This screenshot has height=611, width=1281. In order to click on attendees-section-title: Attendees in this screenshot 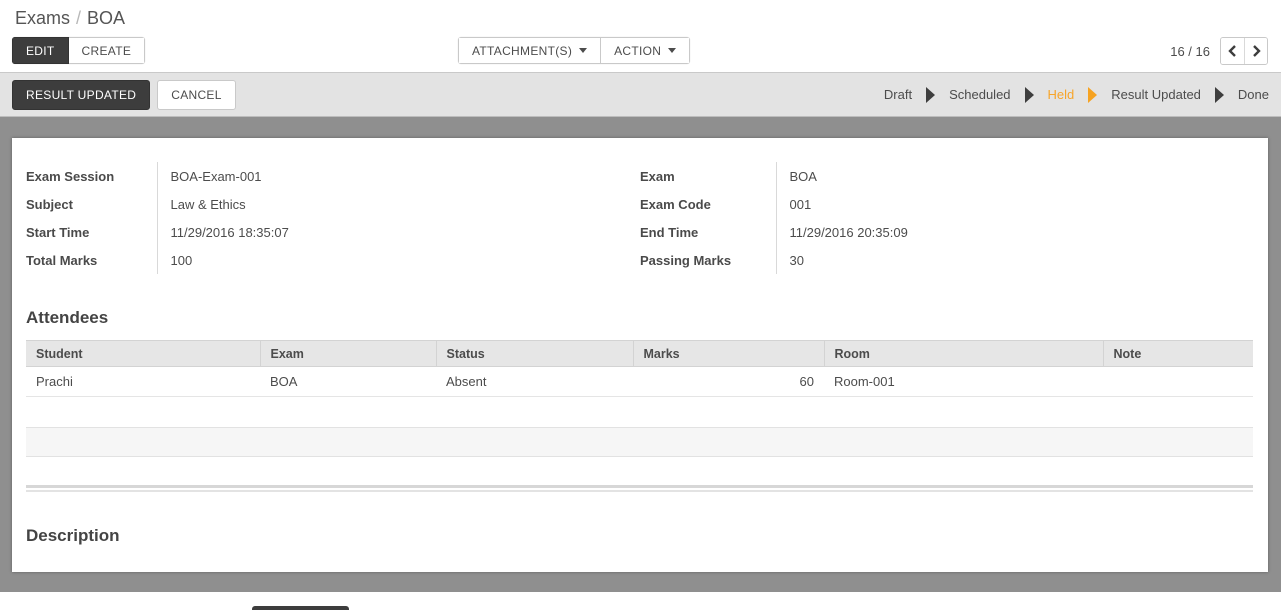, I will do `click(67, 317)`.